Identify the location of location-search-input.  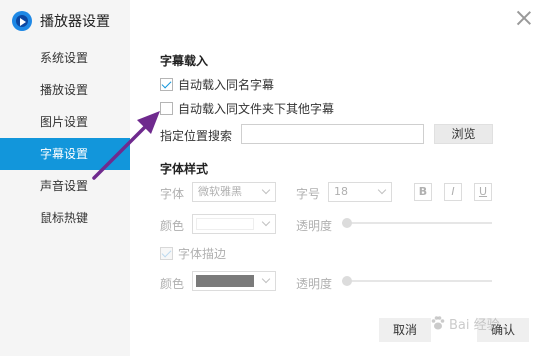
(332, 134).